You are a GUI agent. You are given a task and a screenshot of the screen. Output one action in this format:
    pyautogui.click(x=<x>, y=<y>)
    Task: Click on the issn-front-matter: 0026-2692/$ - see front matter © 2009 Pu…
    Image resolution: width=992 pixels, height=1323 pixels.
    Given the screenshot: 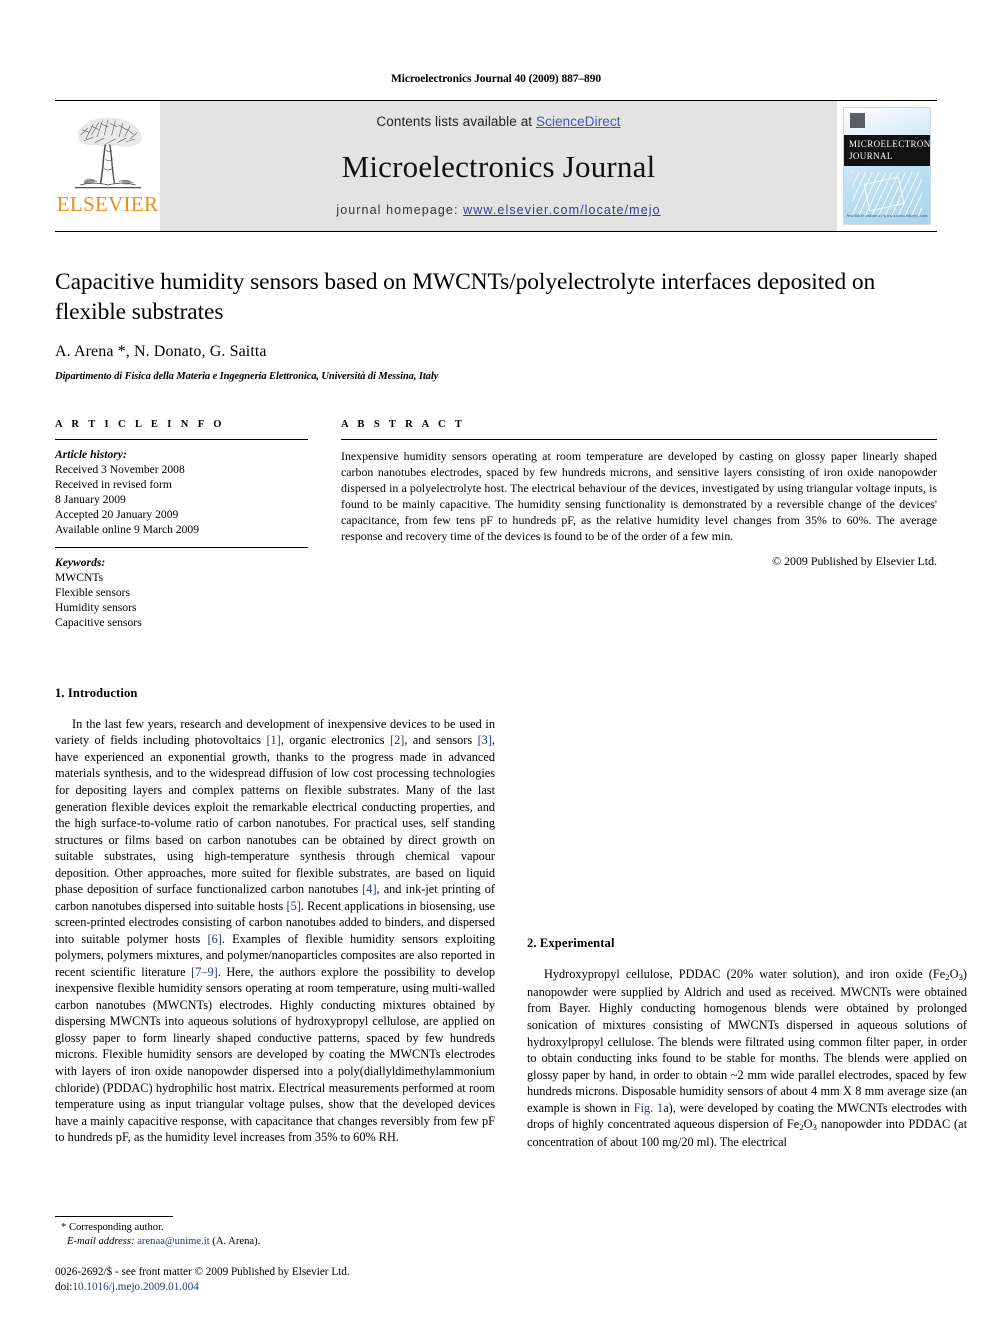 What is the action you would take?
    pyautogui.click(x=202, y=1272)
    